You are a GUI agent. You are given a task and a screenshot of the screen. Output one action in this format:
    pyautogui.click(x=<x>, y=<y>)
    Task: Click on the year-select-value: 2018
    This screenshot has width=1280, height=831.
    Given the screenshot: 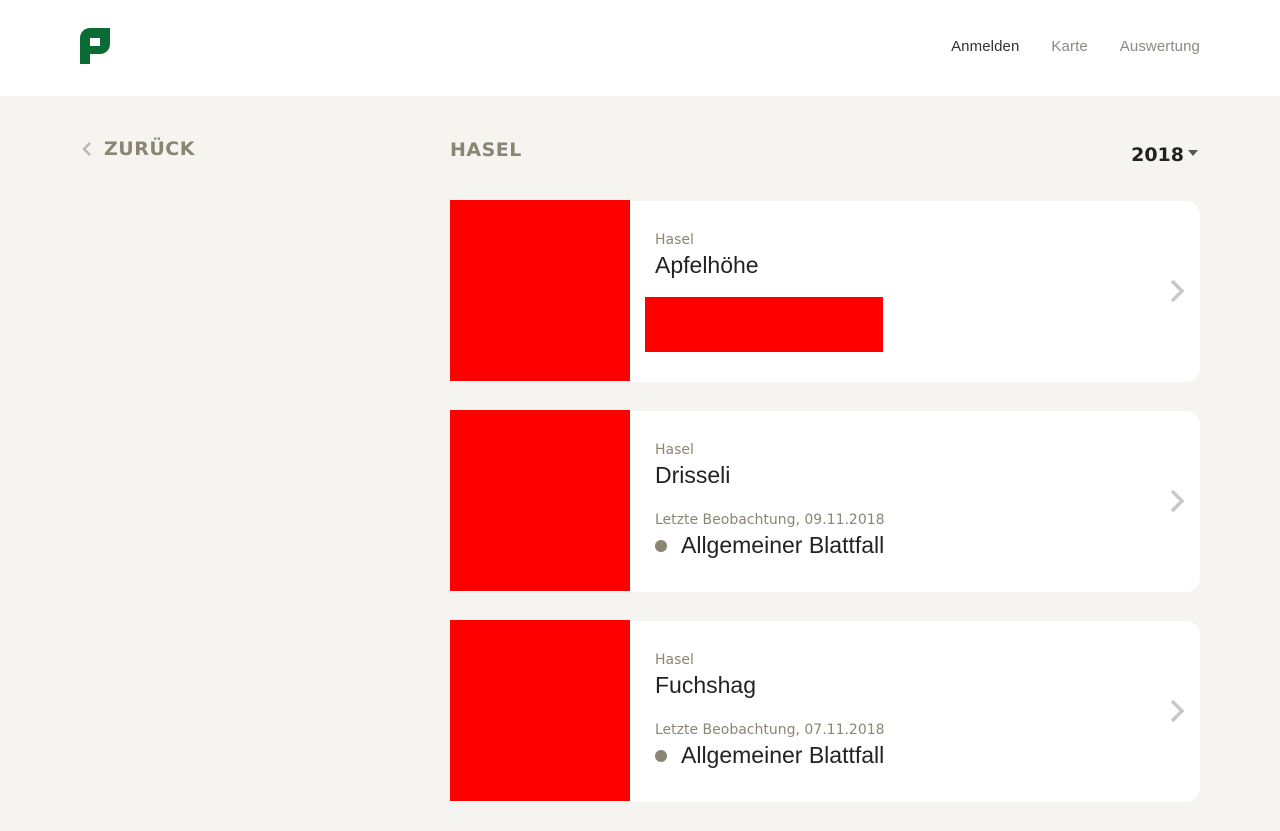 What is the action you would take?
    pyautogui.click(x=1157, y=155)
    